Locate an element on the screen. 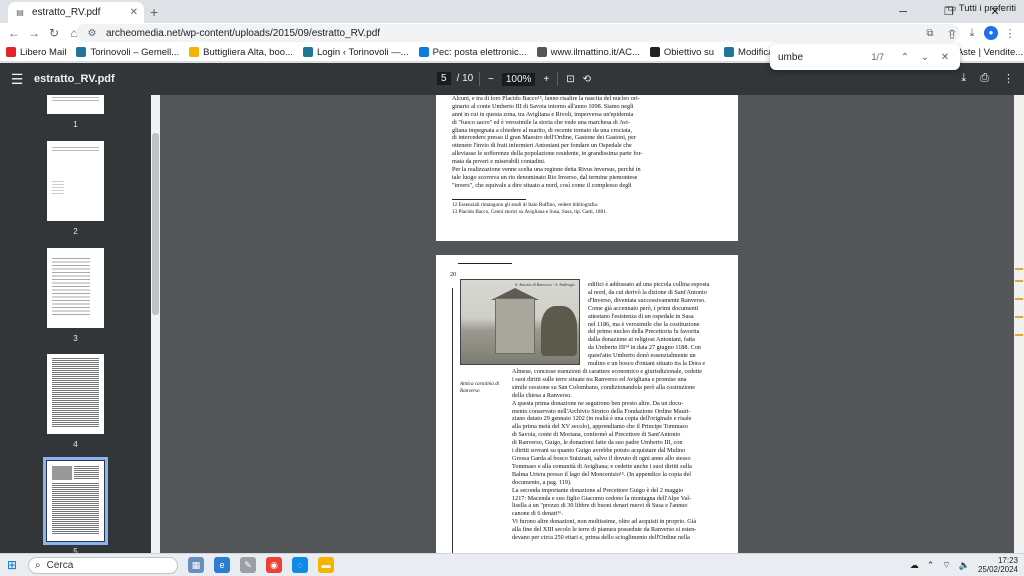  weather-icon: ☁ is located at coordinates (914, 565).